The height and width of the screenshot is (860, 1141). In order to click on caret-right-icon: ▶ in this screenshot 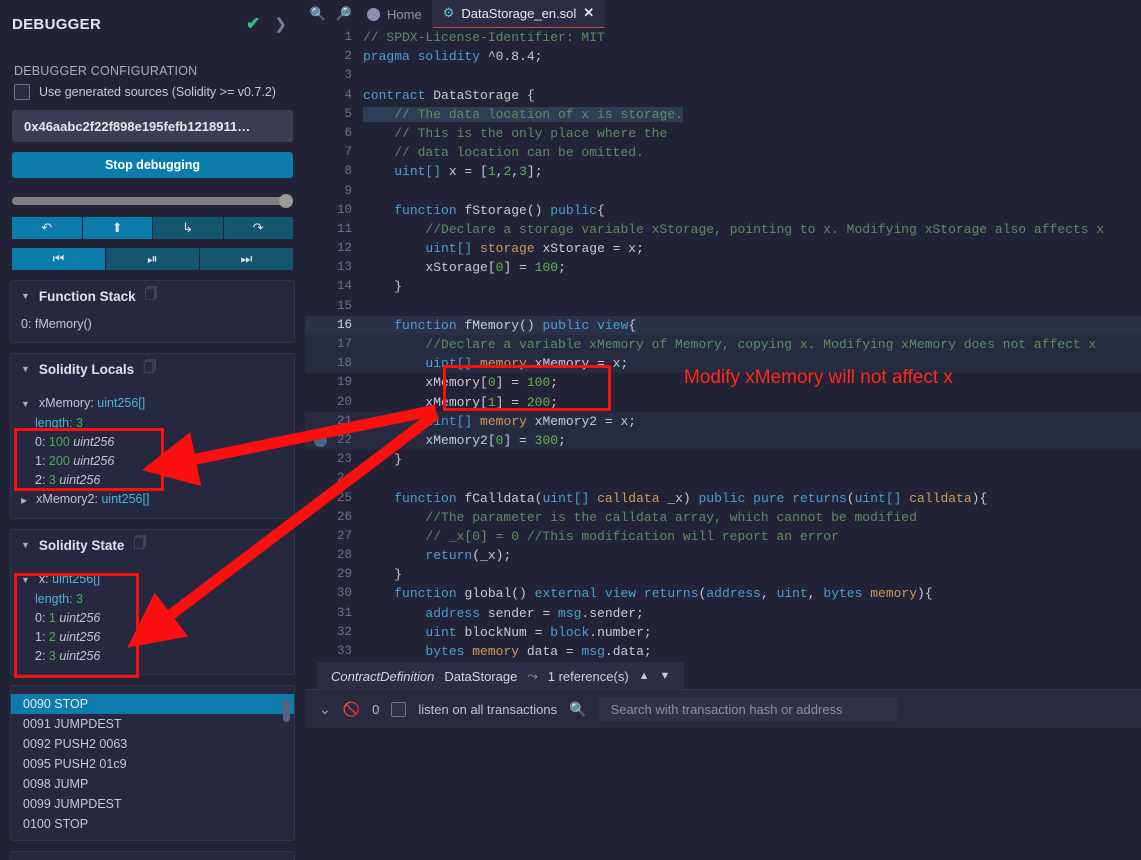, I will do `click(24, 500)`.